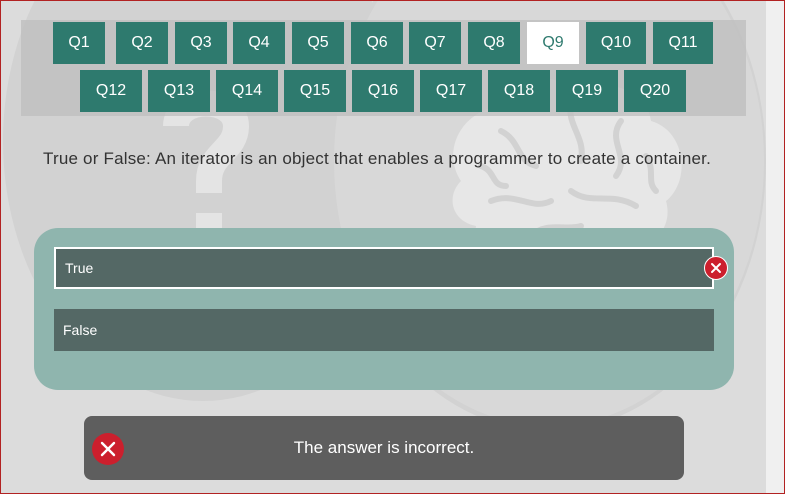  I want to click on answer-option-label: False, so click(80, 330).